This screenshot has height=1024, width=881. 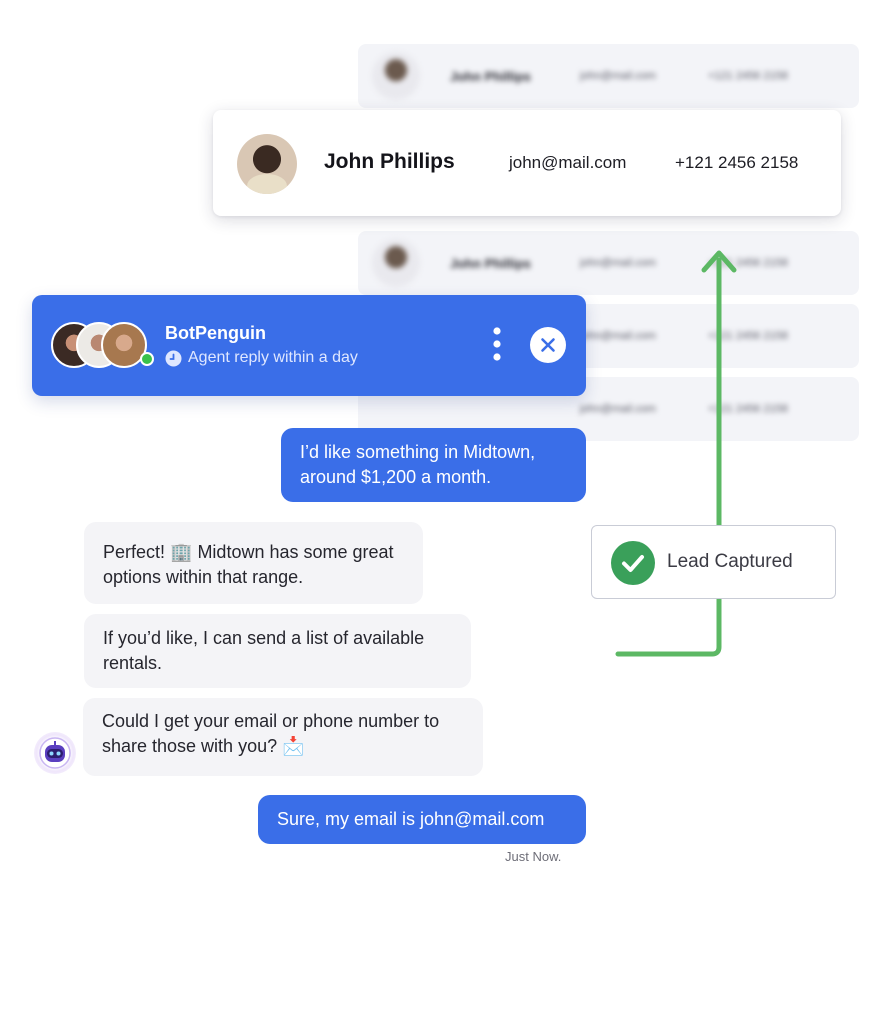 I want to click on online-status-indicator, so click(x=147, y=359).